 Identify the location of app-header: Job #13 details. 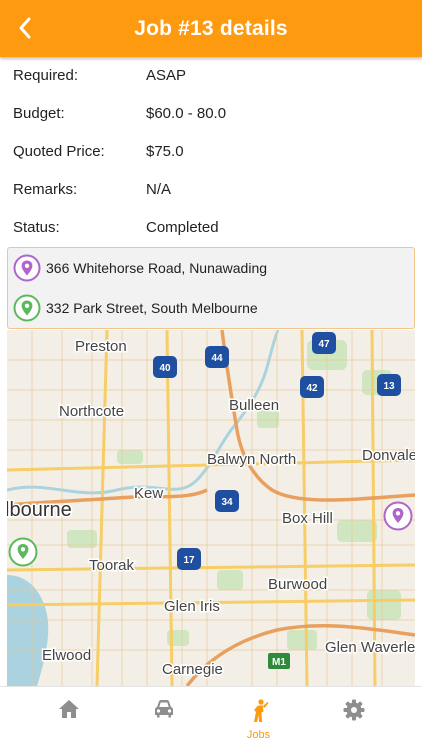
(211, 28).